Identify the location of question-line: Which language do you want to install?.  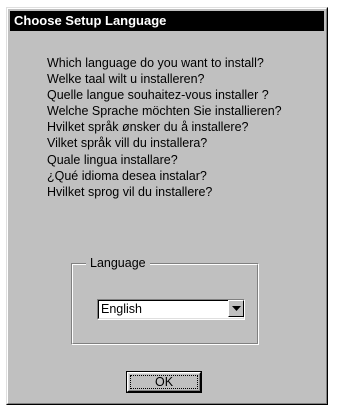
(155, 63).